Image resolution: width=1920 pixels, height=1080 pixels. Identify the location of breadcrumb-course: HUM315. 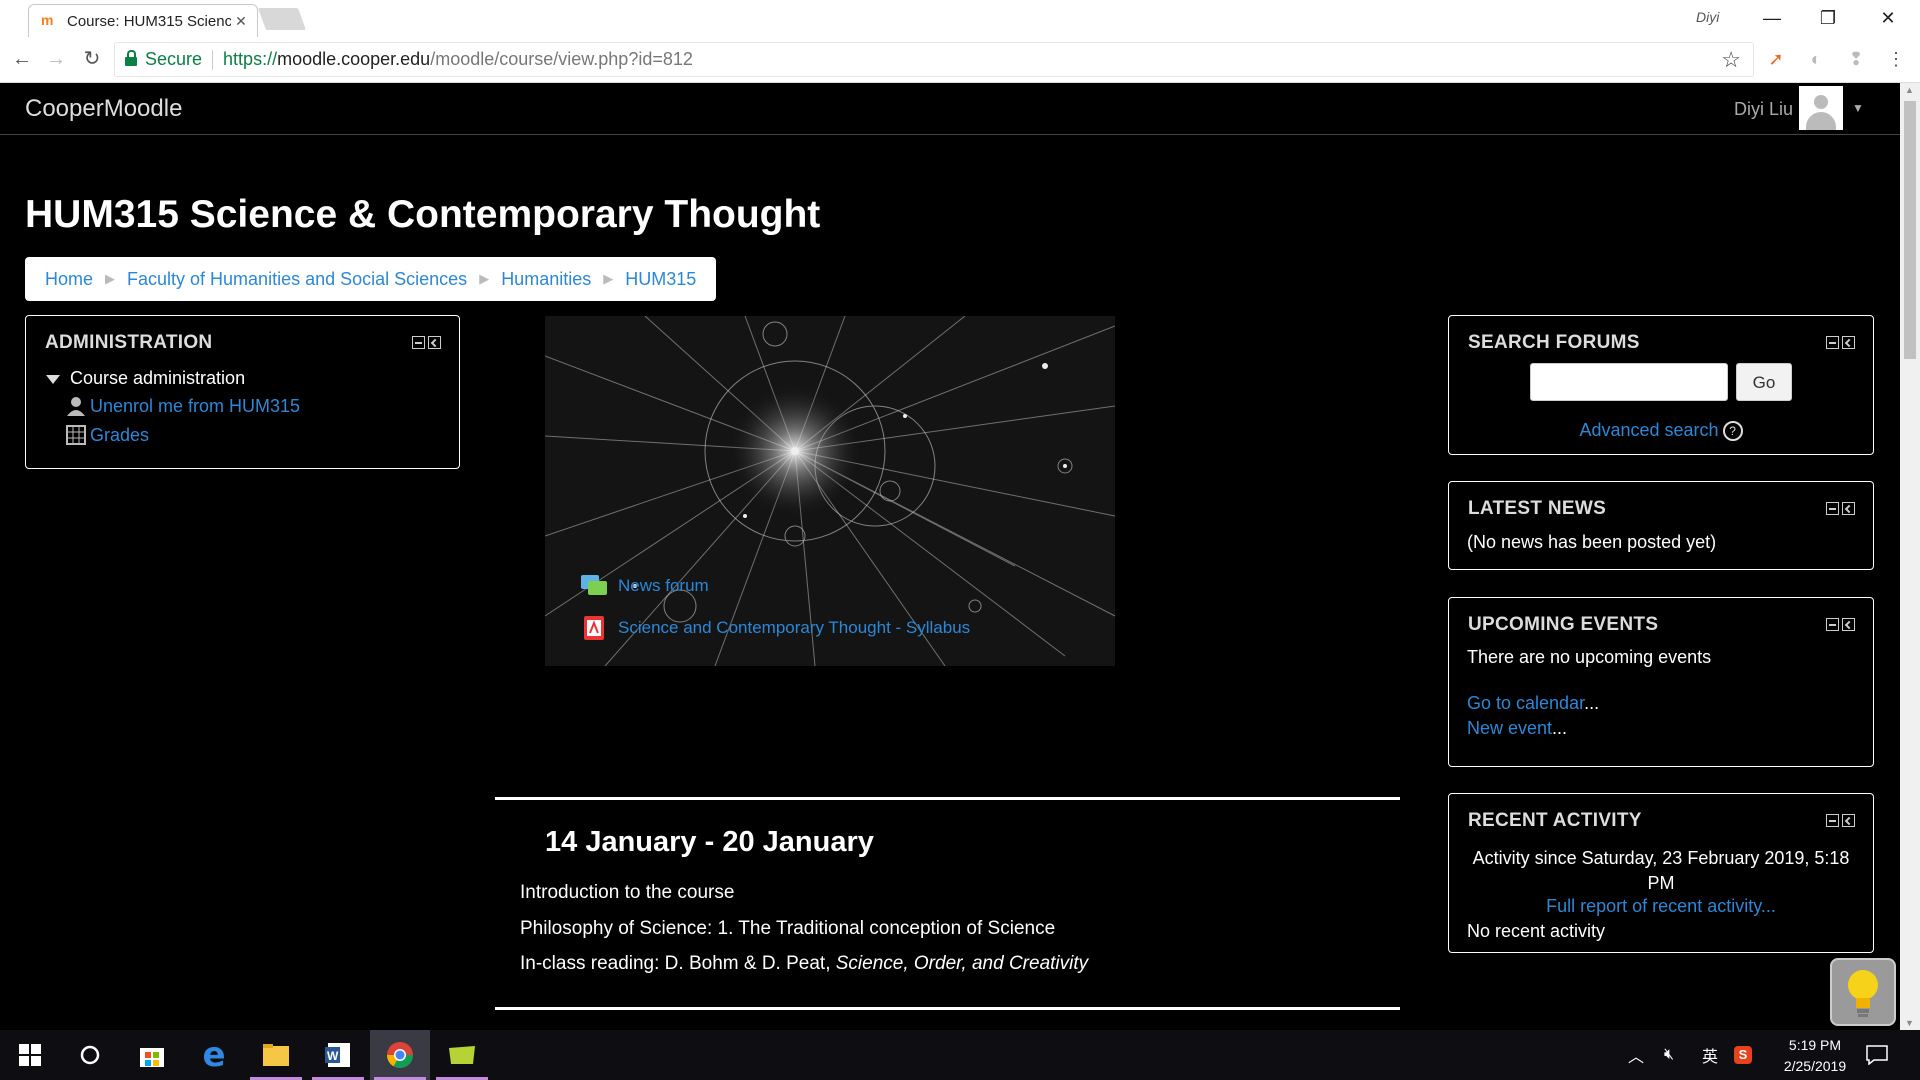
(660, 279).